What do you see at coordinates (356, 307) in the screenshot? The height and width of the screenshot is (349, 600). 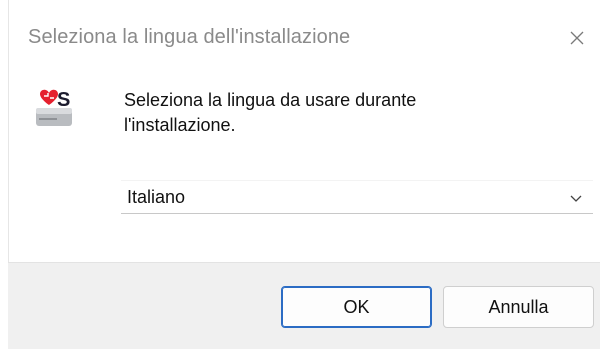 I see `ok-button: OK` at bounding box center [356, 307].